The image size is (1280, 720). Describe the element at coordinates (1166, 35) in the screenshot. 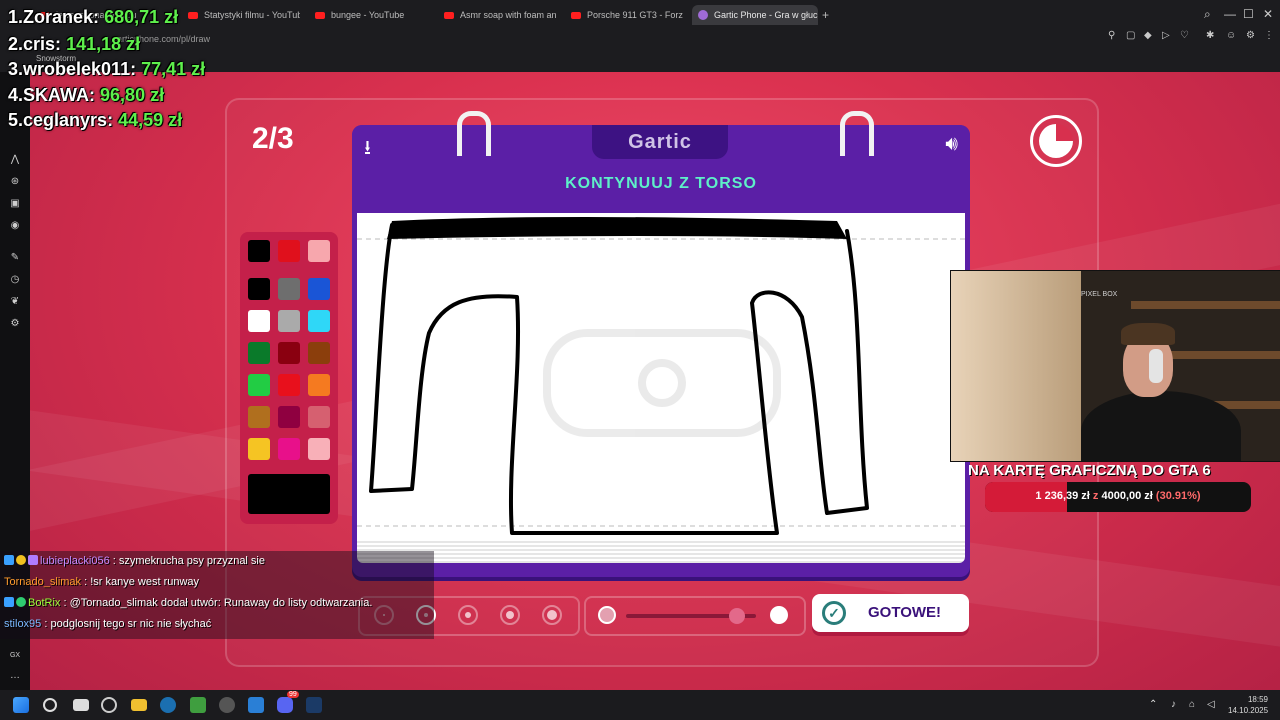

I see `play-icon: ▷` at that location.